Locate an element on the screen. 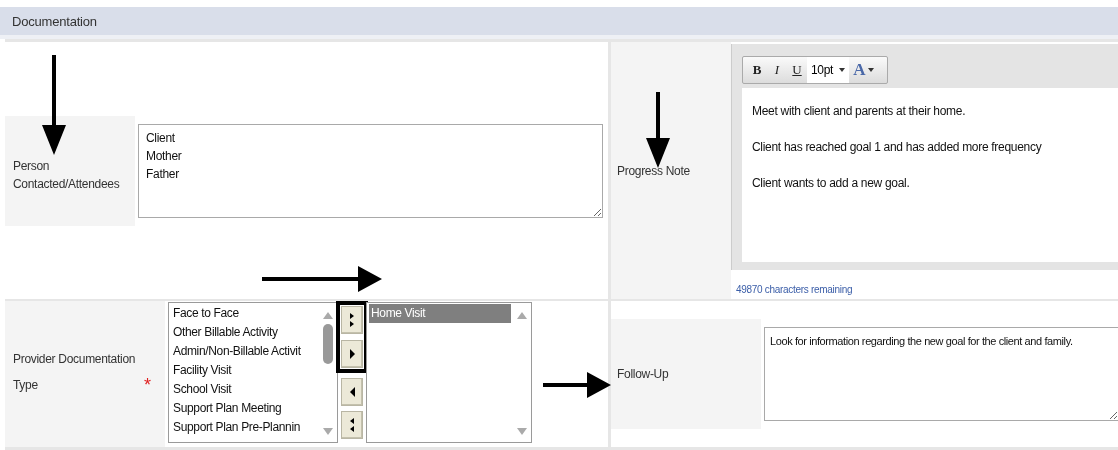 This screenshot has height=450, width=1118. bold-button: B is located at coordinates (757, 70).